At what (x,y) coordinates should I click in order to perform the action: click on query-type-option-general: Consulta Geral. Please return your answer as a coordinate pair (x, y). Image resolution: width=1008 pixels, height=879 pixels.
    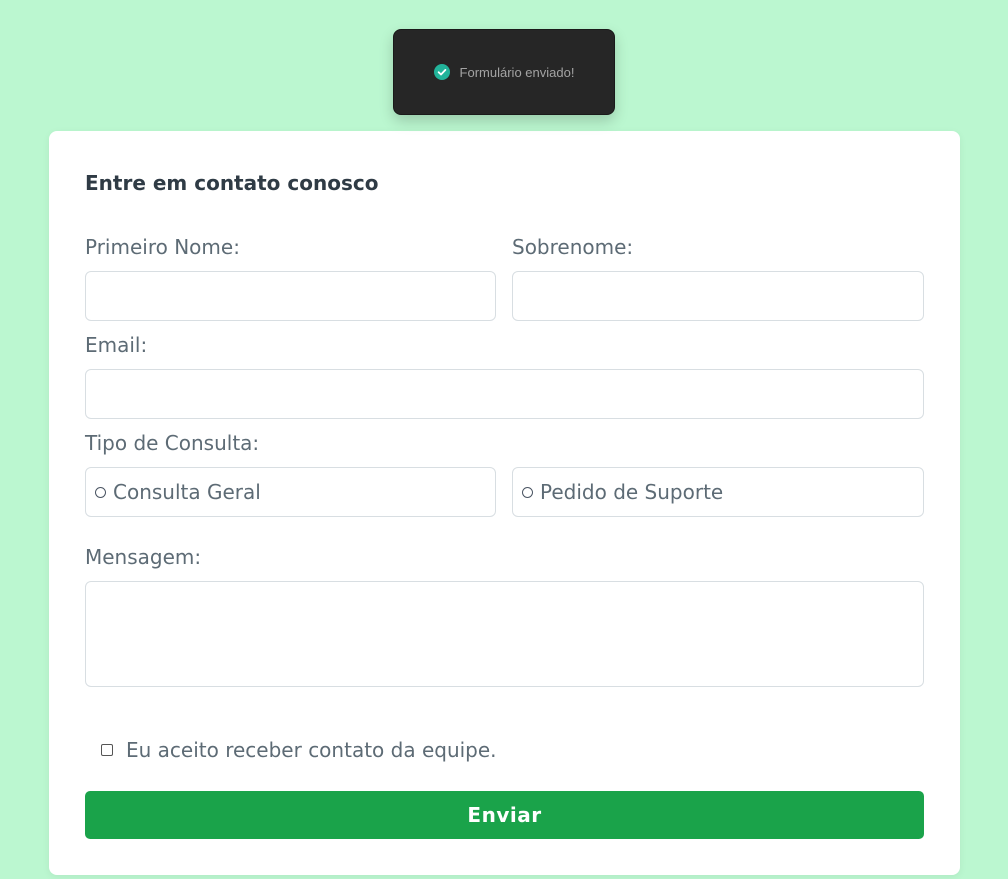
    Looking at the image, I should click on (290, 492).